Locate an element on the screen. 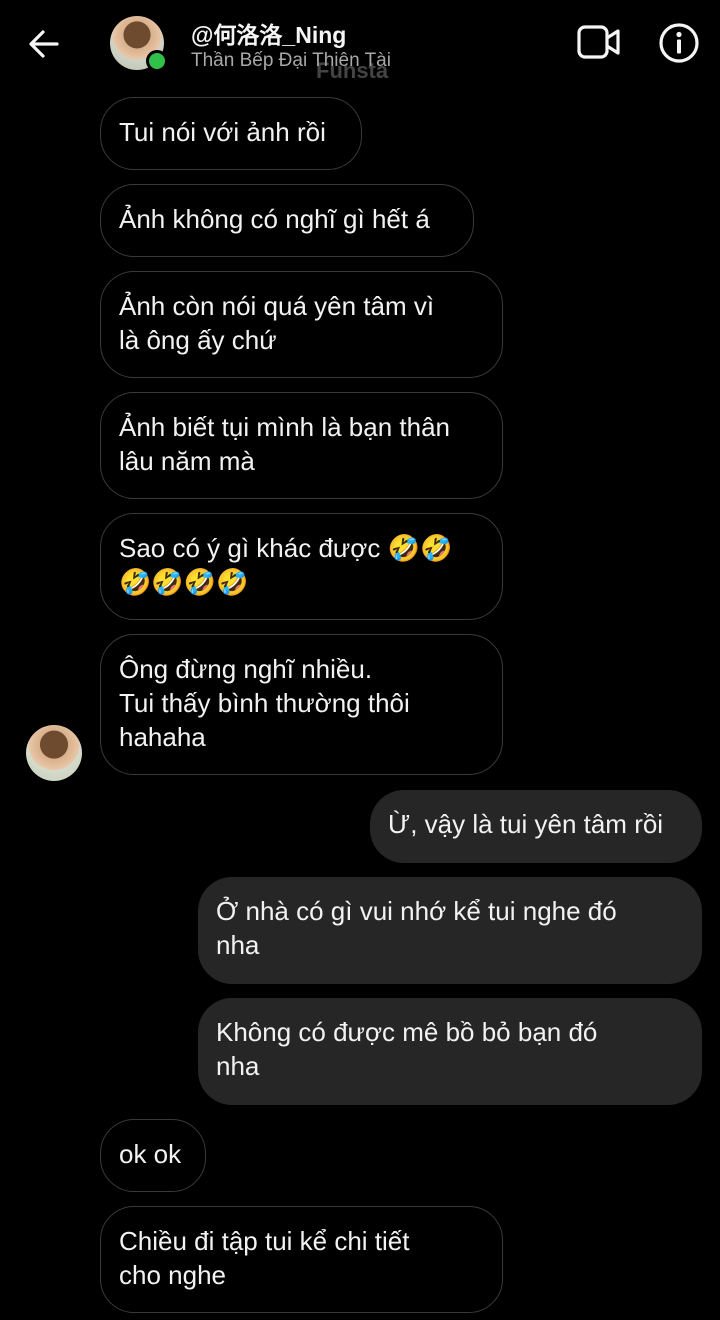 This screenshot has height=1320, width=720. contact-name: @何洛洛_Ning is located at coordinates (268, 33).